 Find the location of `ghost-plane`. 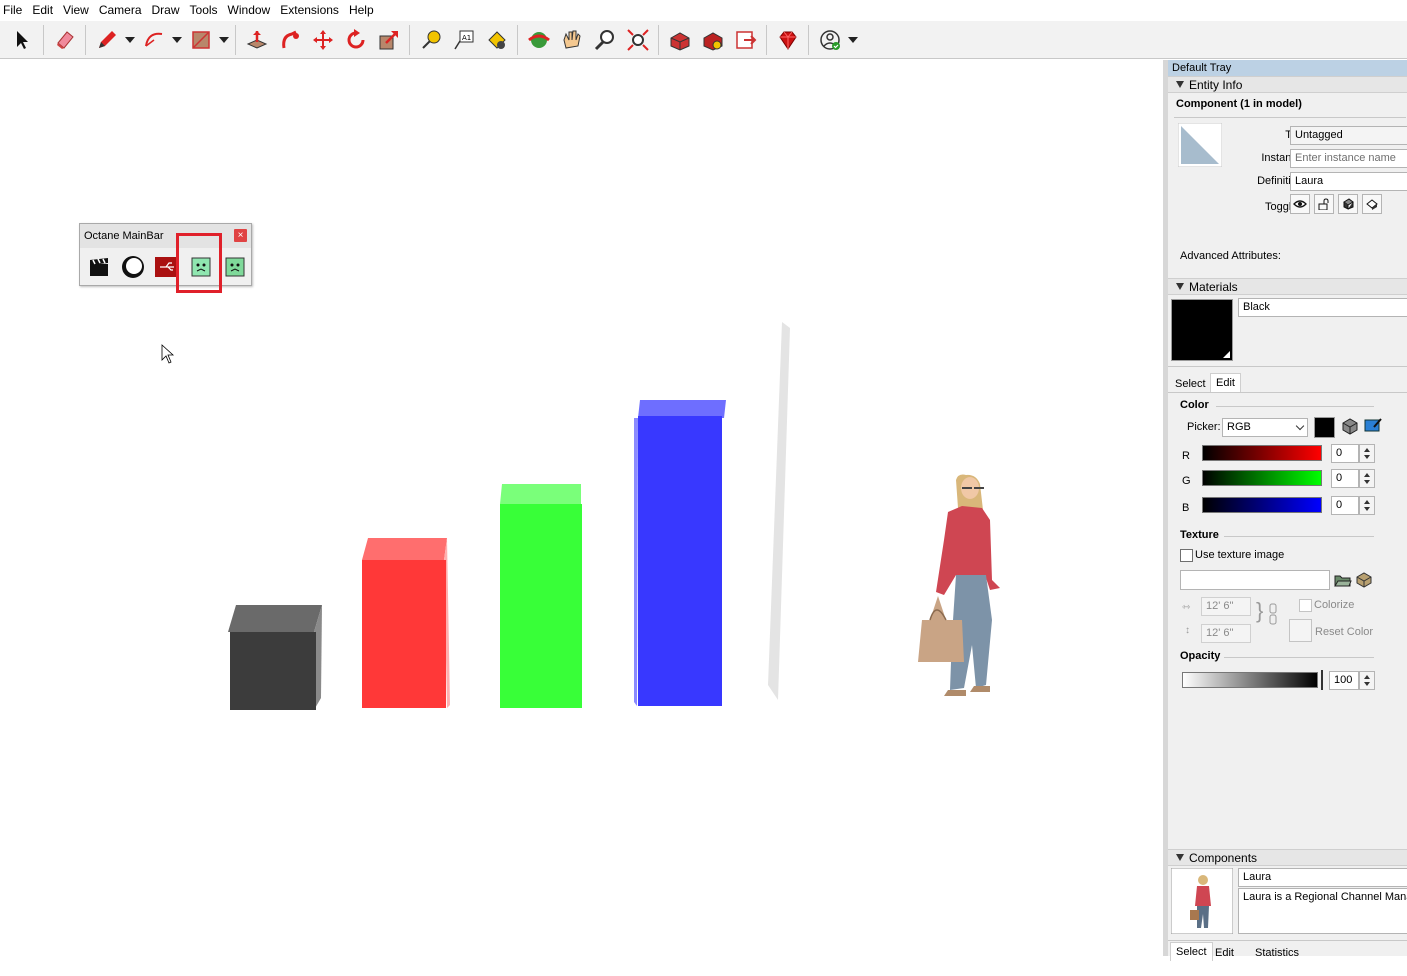

ghost-plane is located at coordinates (779, 511).